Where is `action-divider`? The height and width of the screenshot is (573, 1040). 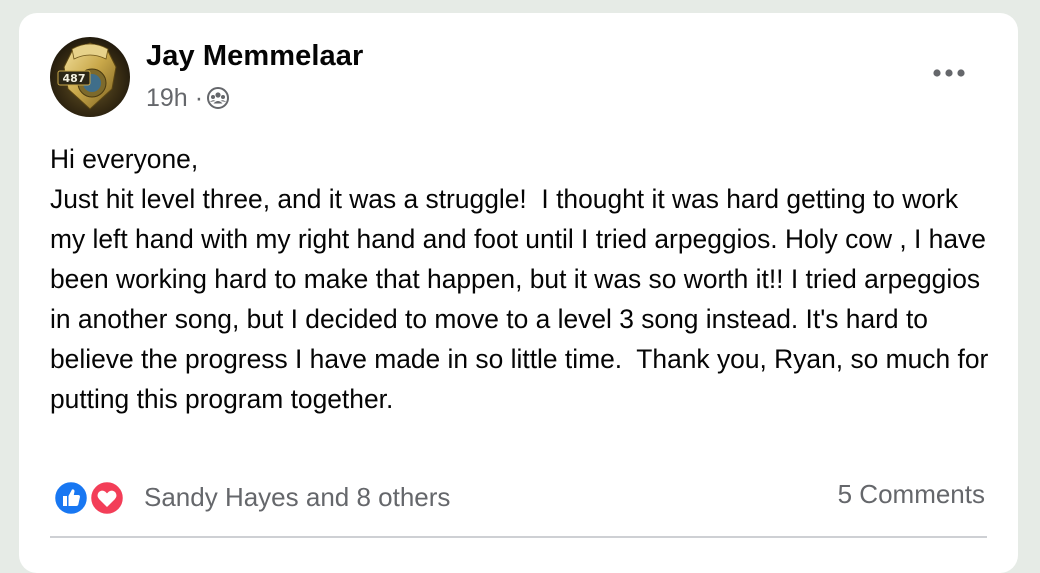
action-divider is located at coordinates (518, 537).